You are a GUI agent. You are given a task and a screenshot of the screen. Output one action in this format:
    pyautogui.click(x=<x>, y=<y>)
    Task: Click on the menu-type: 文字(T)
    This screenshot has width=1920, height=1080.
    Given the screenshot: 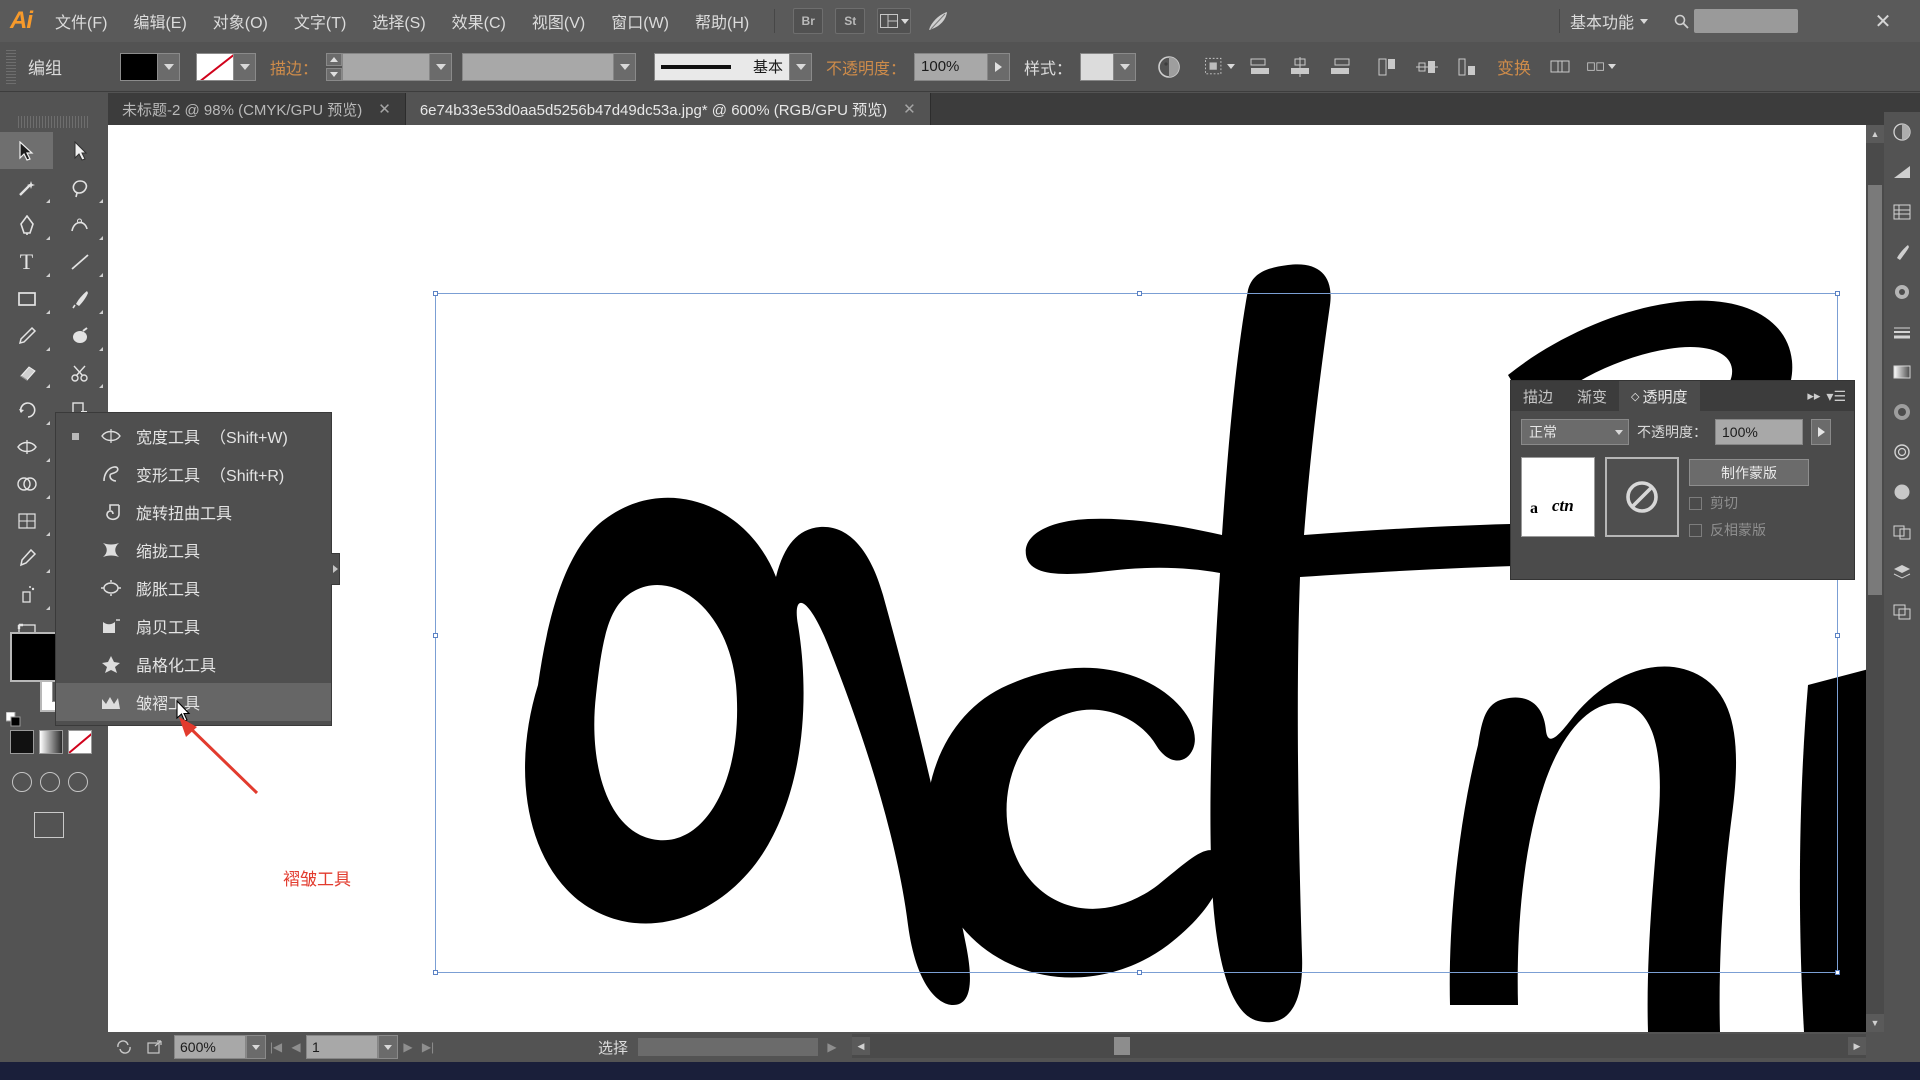 What is the action you would take?
    pyautogui.click(x=320, y=21)
    